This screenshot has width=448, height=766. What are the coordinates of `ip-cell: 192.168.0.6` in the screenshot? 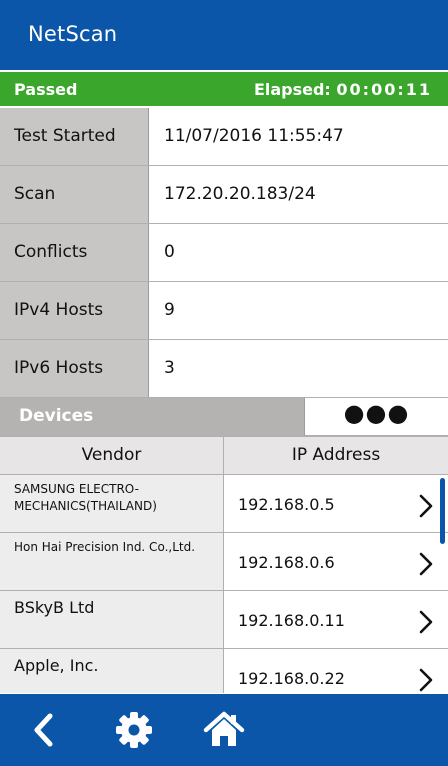 It's located at (286, 562).